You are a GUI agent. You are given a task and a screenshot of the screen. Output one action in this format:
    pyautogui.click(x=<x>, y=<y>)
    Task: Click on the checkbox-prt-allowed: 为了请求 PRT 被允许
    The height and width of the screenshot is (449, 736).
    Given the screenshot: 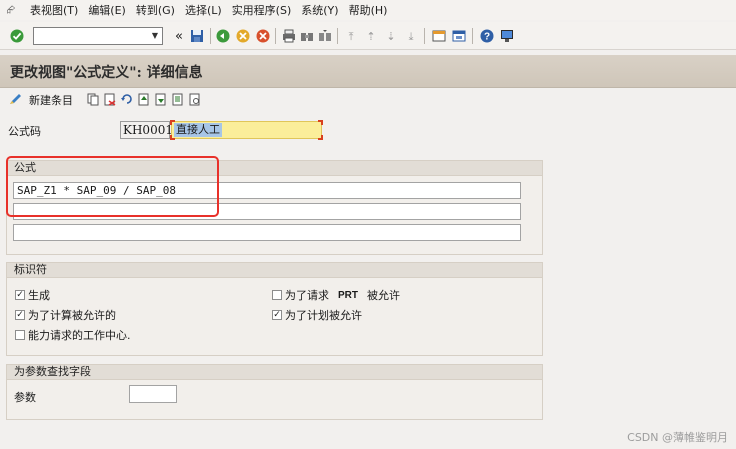 What is the action you would take?
    pyautogui.click(x=336, y=295)
    